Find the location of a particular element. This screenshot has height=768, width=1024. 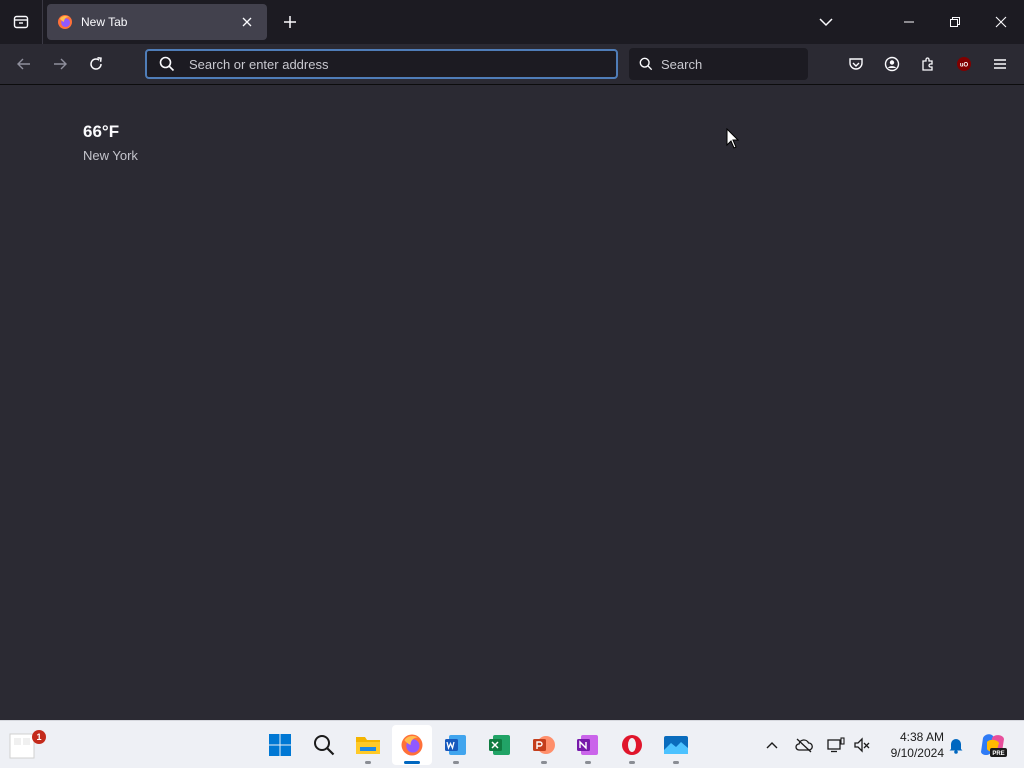

pocket-button is located at coordinates (856, 64).